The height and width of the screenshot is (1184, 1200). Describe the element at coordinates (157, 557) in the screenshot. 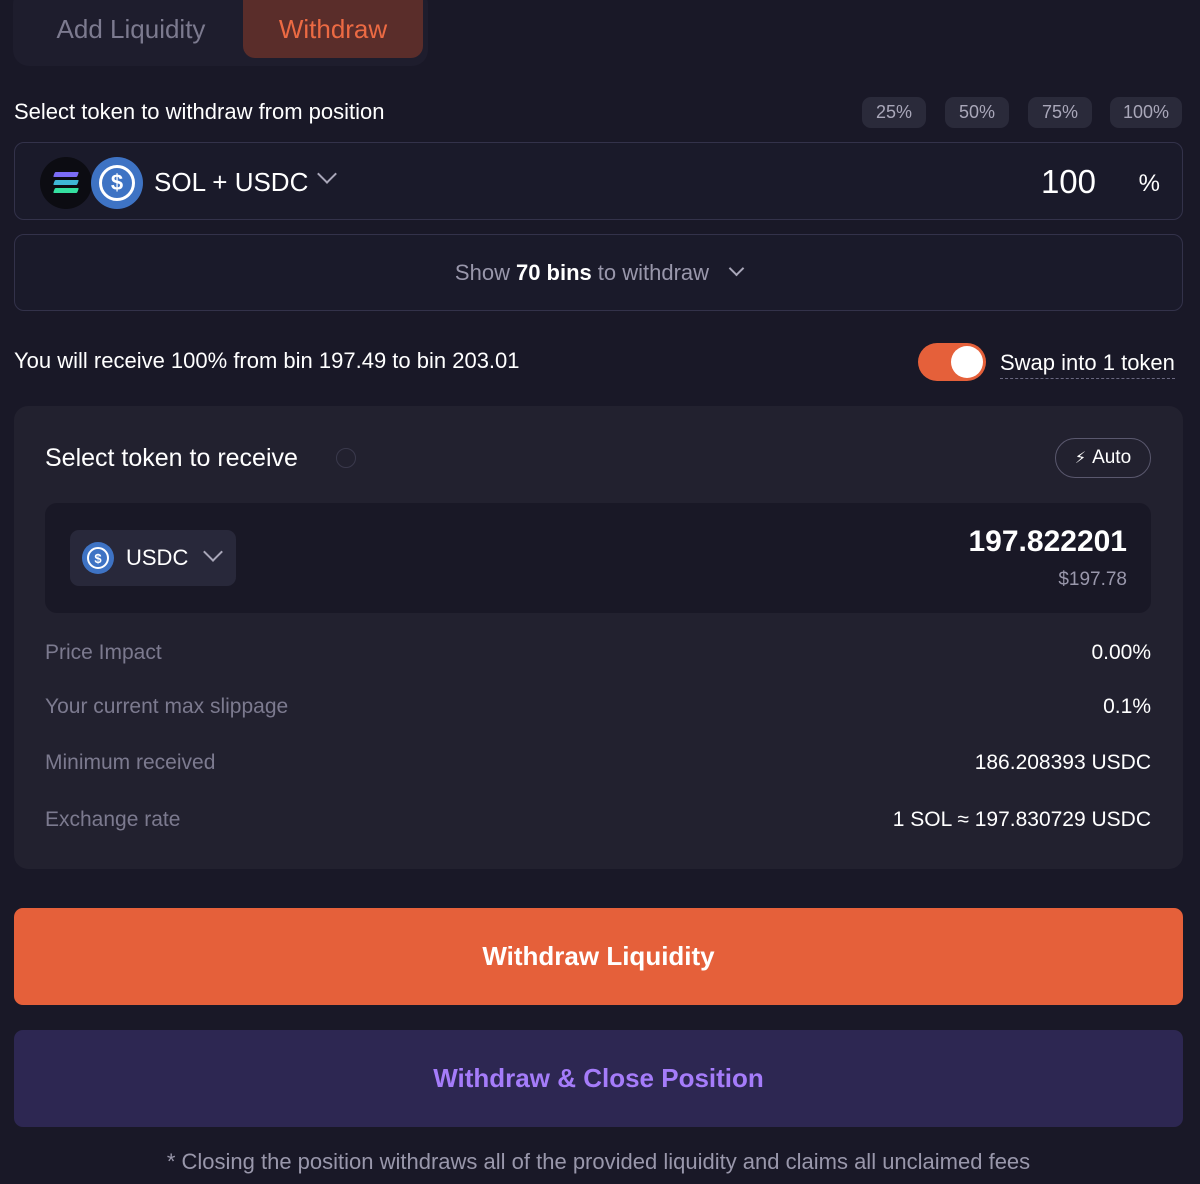

I see `receive-token-label: USDC` at that location.